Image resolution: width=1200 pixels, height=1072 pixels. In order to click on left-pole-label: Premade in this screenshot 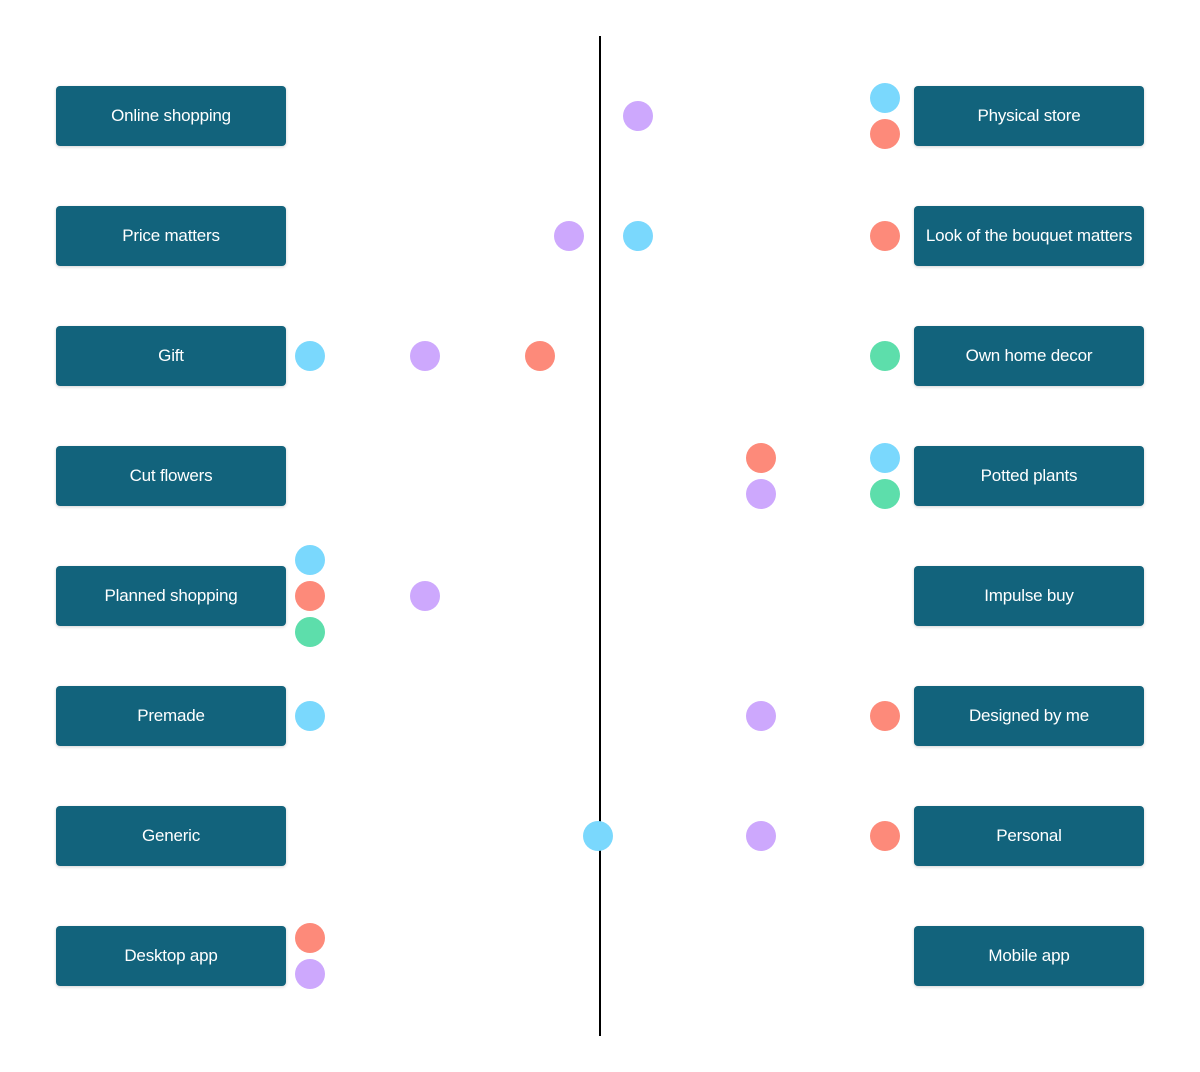, I will do `click(171, 716)`.